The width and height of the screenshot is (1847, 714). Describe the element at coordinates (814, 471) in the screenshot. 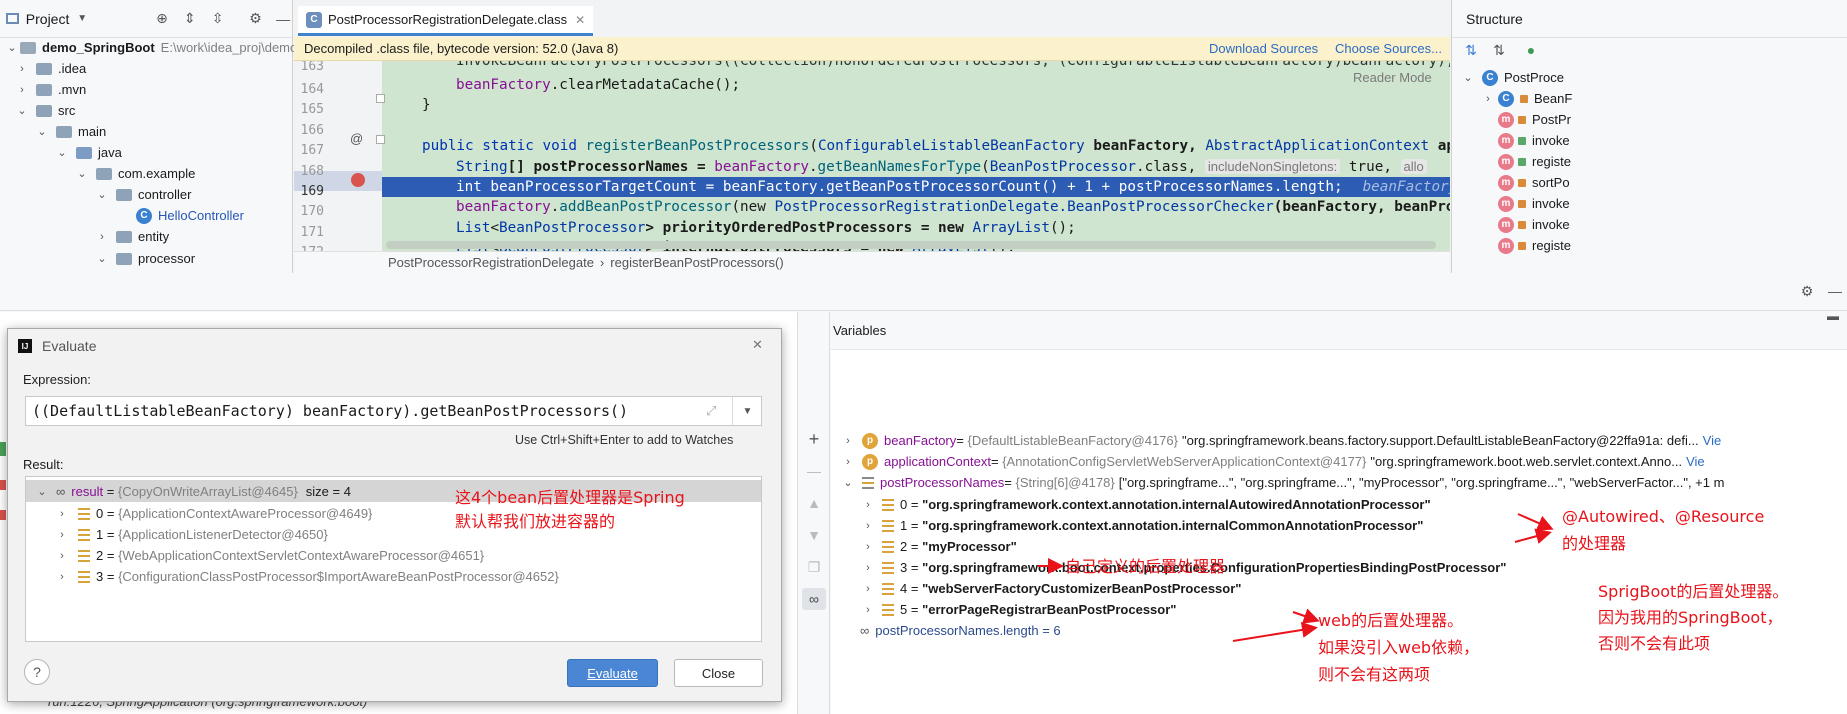

I see `remove-watch-icon: —` at that location.